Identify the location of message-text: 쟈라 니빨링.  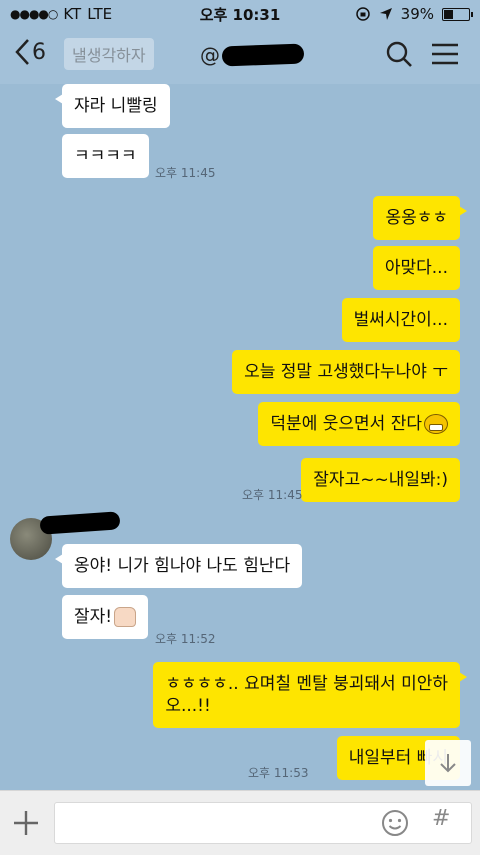
(116, 106).